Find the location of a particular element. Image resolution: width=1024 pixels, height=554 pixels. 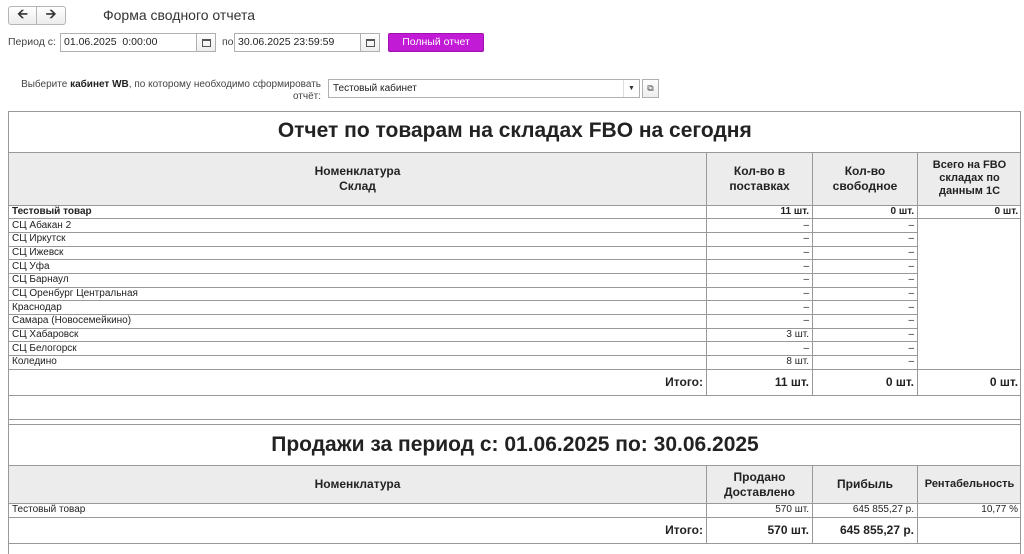

stock-total-1c: 0 шт. is located at coordinates (968, 382).